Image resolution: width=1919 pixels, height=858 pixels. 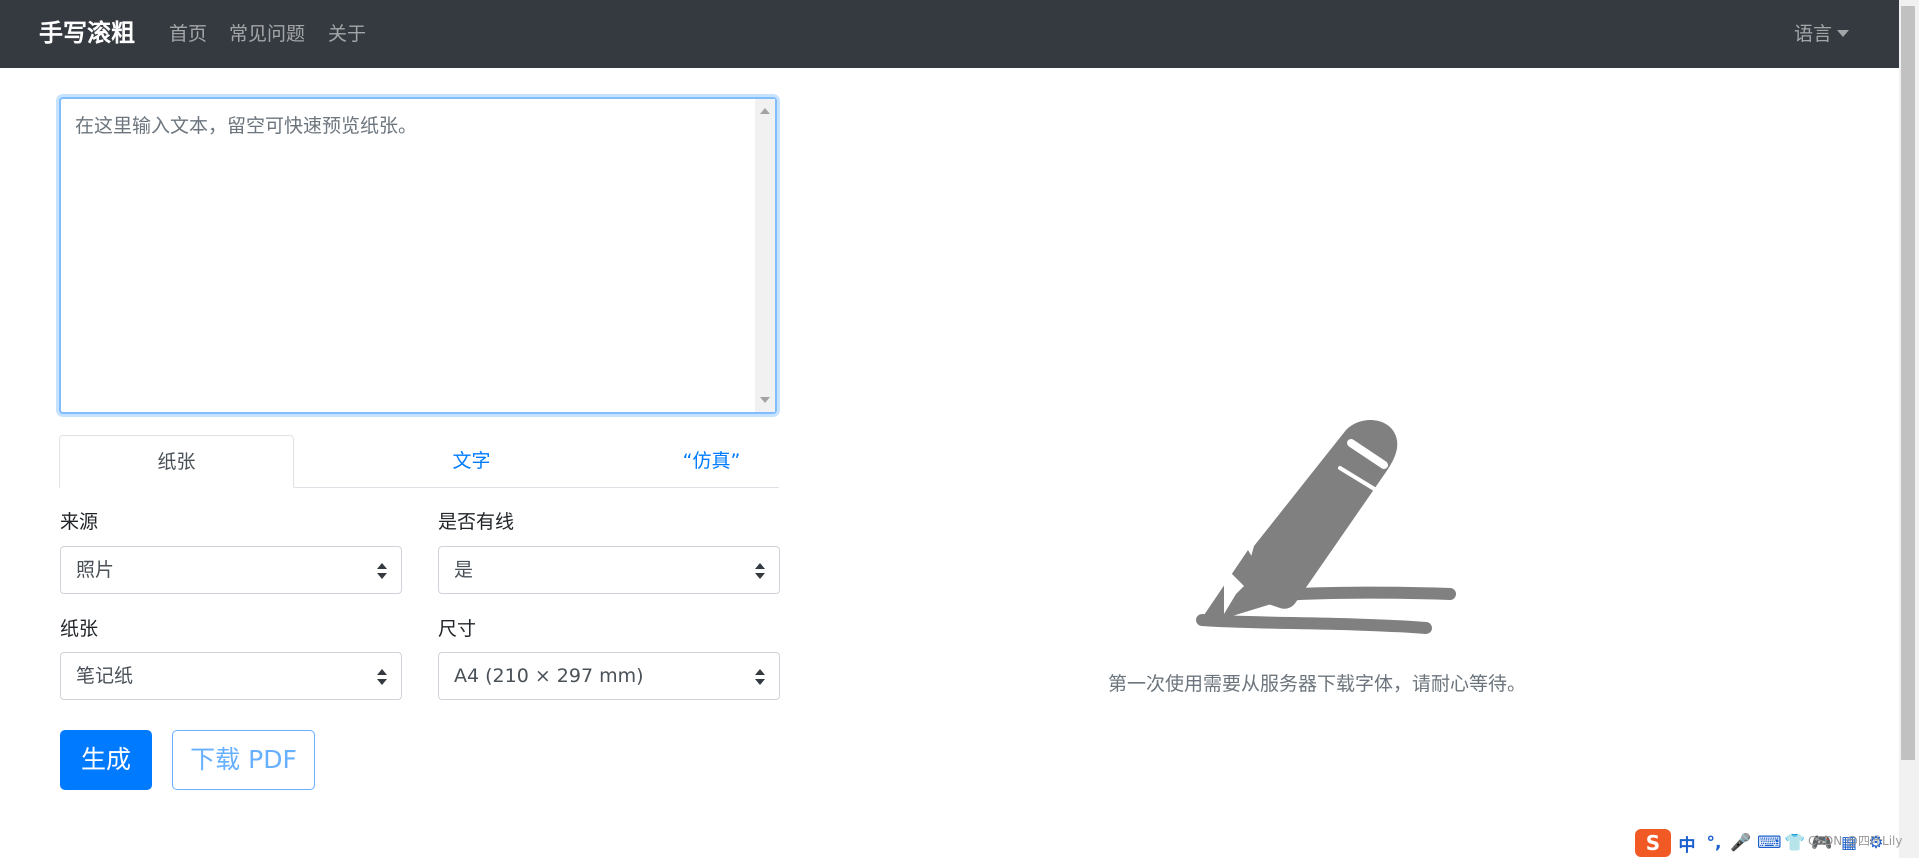 I want to click on brand-logo: 手写滚粗, so click(x=87, y=33).